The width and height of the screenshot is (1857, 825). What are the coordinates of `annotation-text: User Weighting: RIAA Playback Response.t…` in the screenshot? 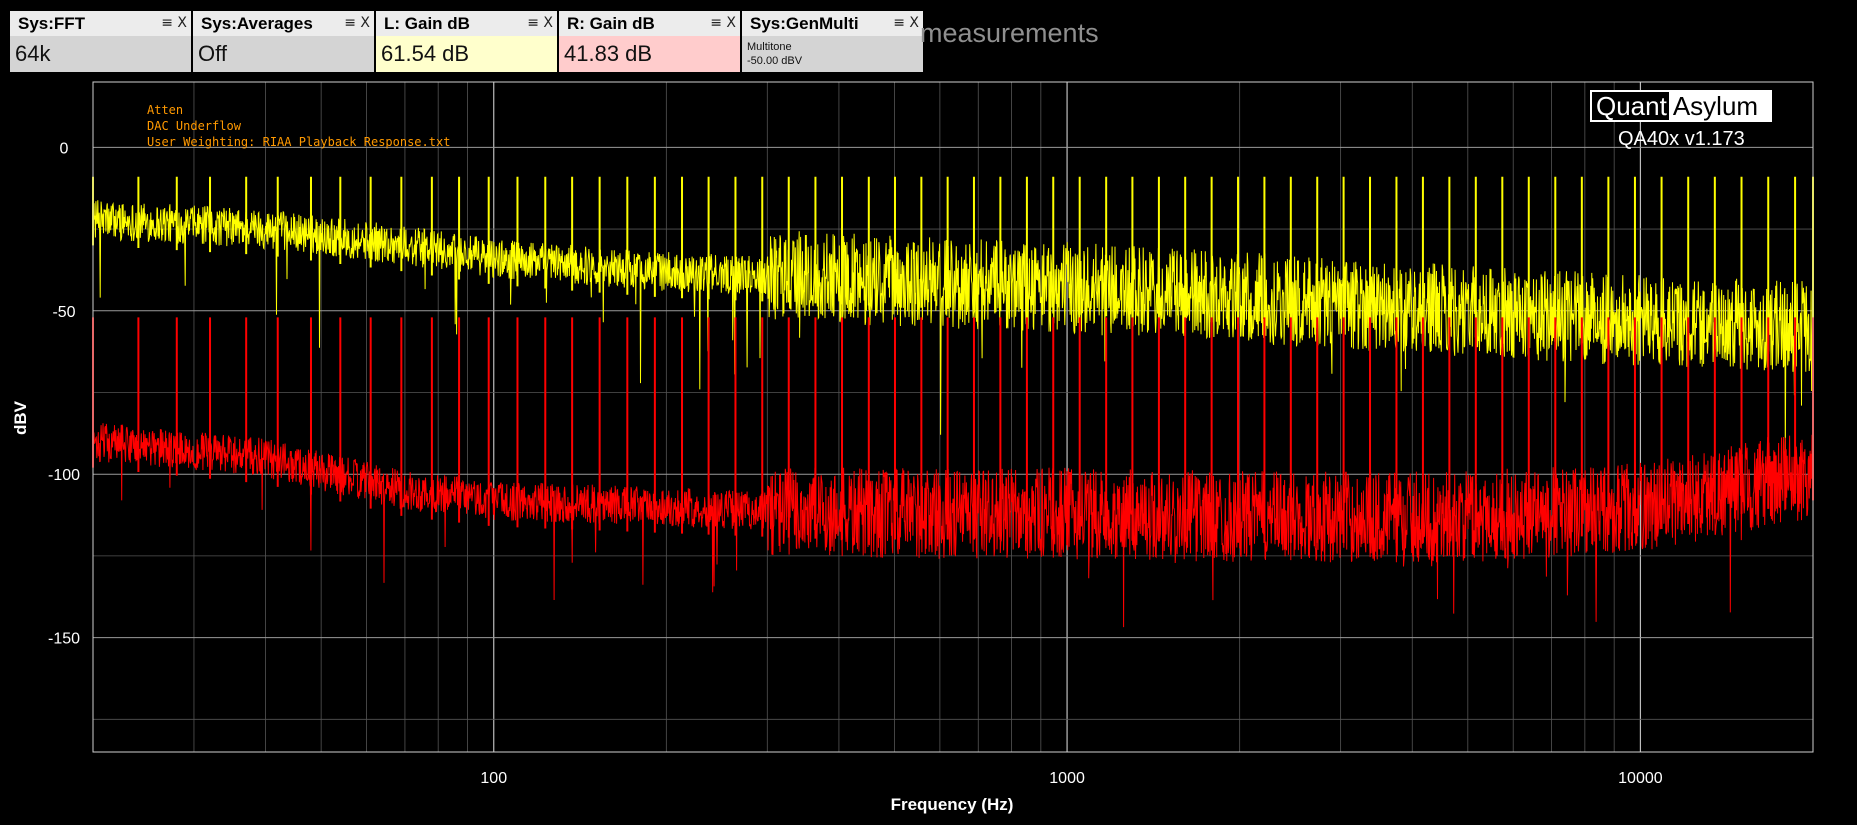 It's located at (298, 142).